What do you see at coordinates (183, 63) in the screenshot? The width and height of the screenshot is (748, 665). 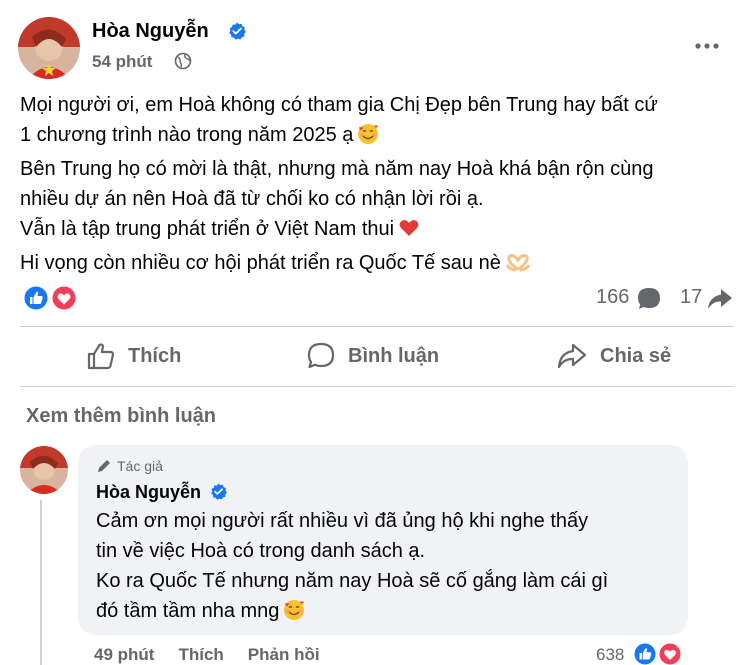 I see `globe-icon` at bounding box center [183, 63].